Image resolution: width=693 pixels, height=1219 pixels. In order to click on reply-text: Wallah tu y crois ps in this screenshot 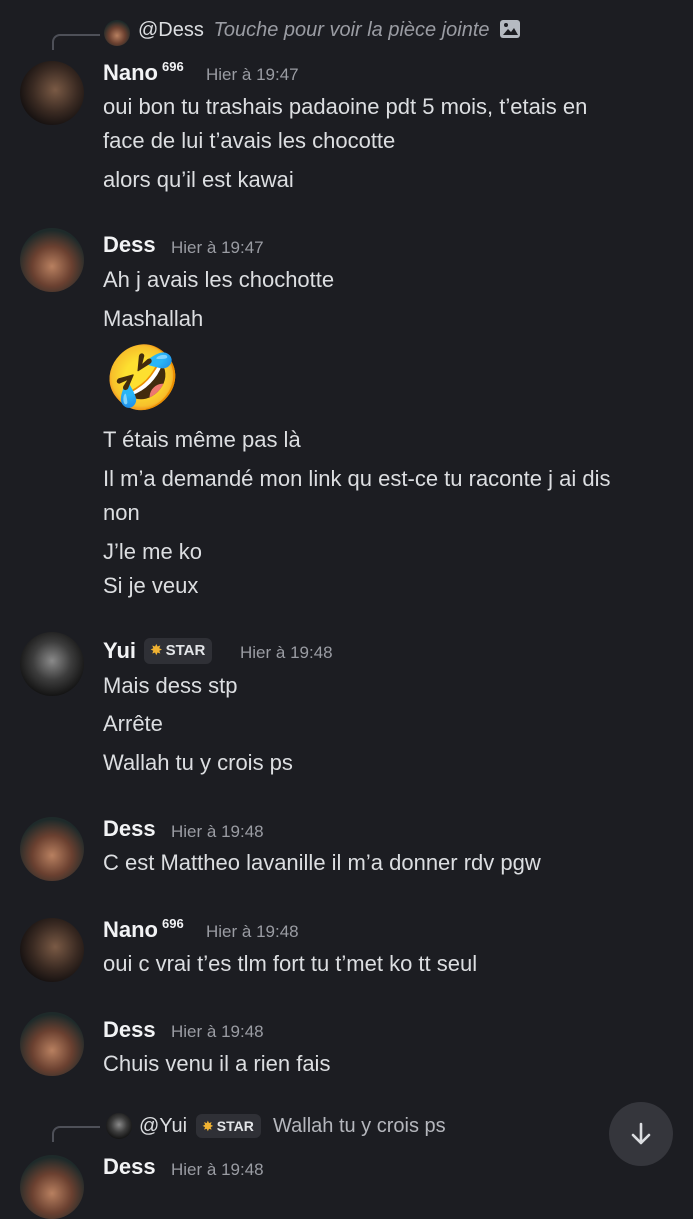, I will do `click(359, 1126)`.